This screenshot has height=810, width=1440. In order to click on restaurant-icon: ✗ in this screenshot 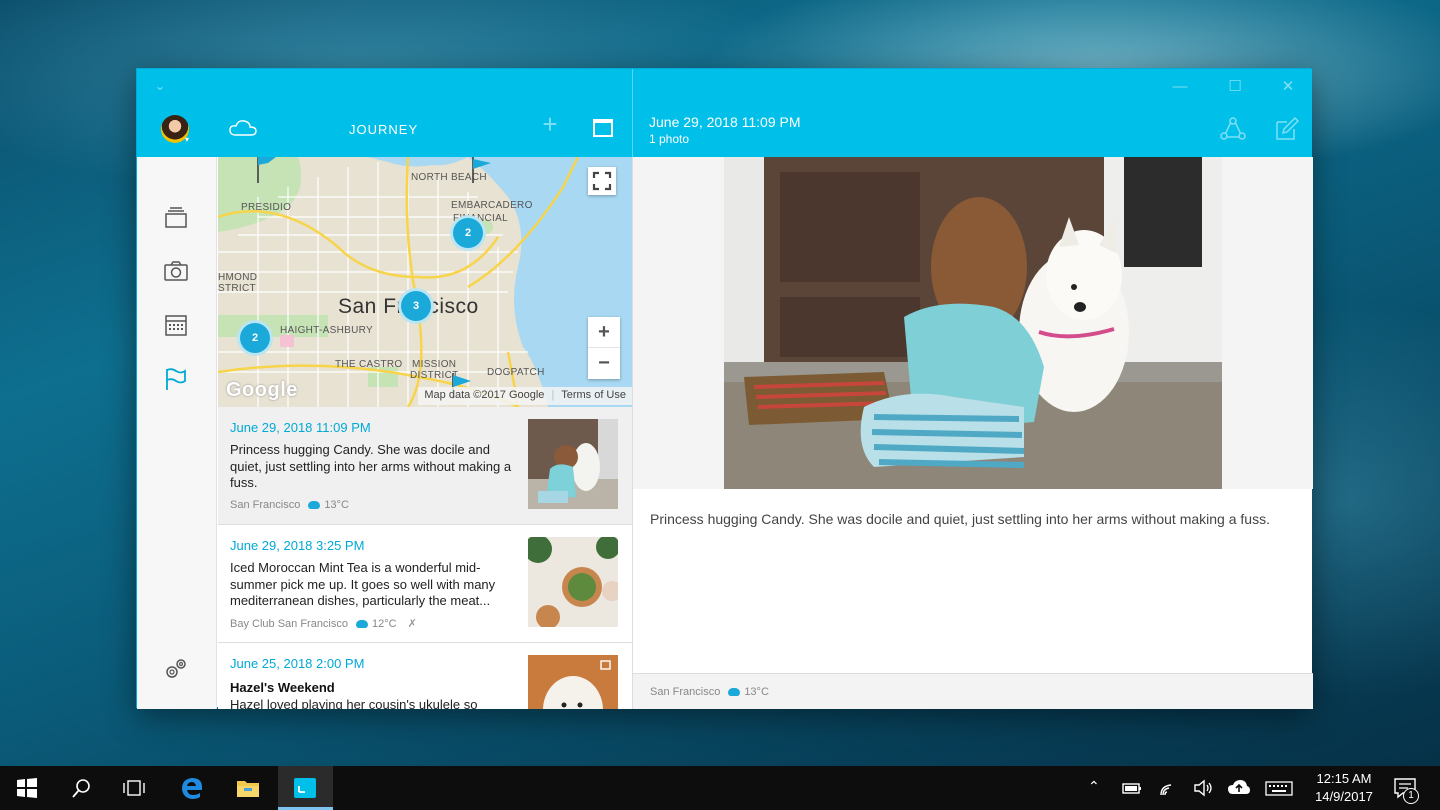, I will do `click(412, 624)`.